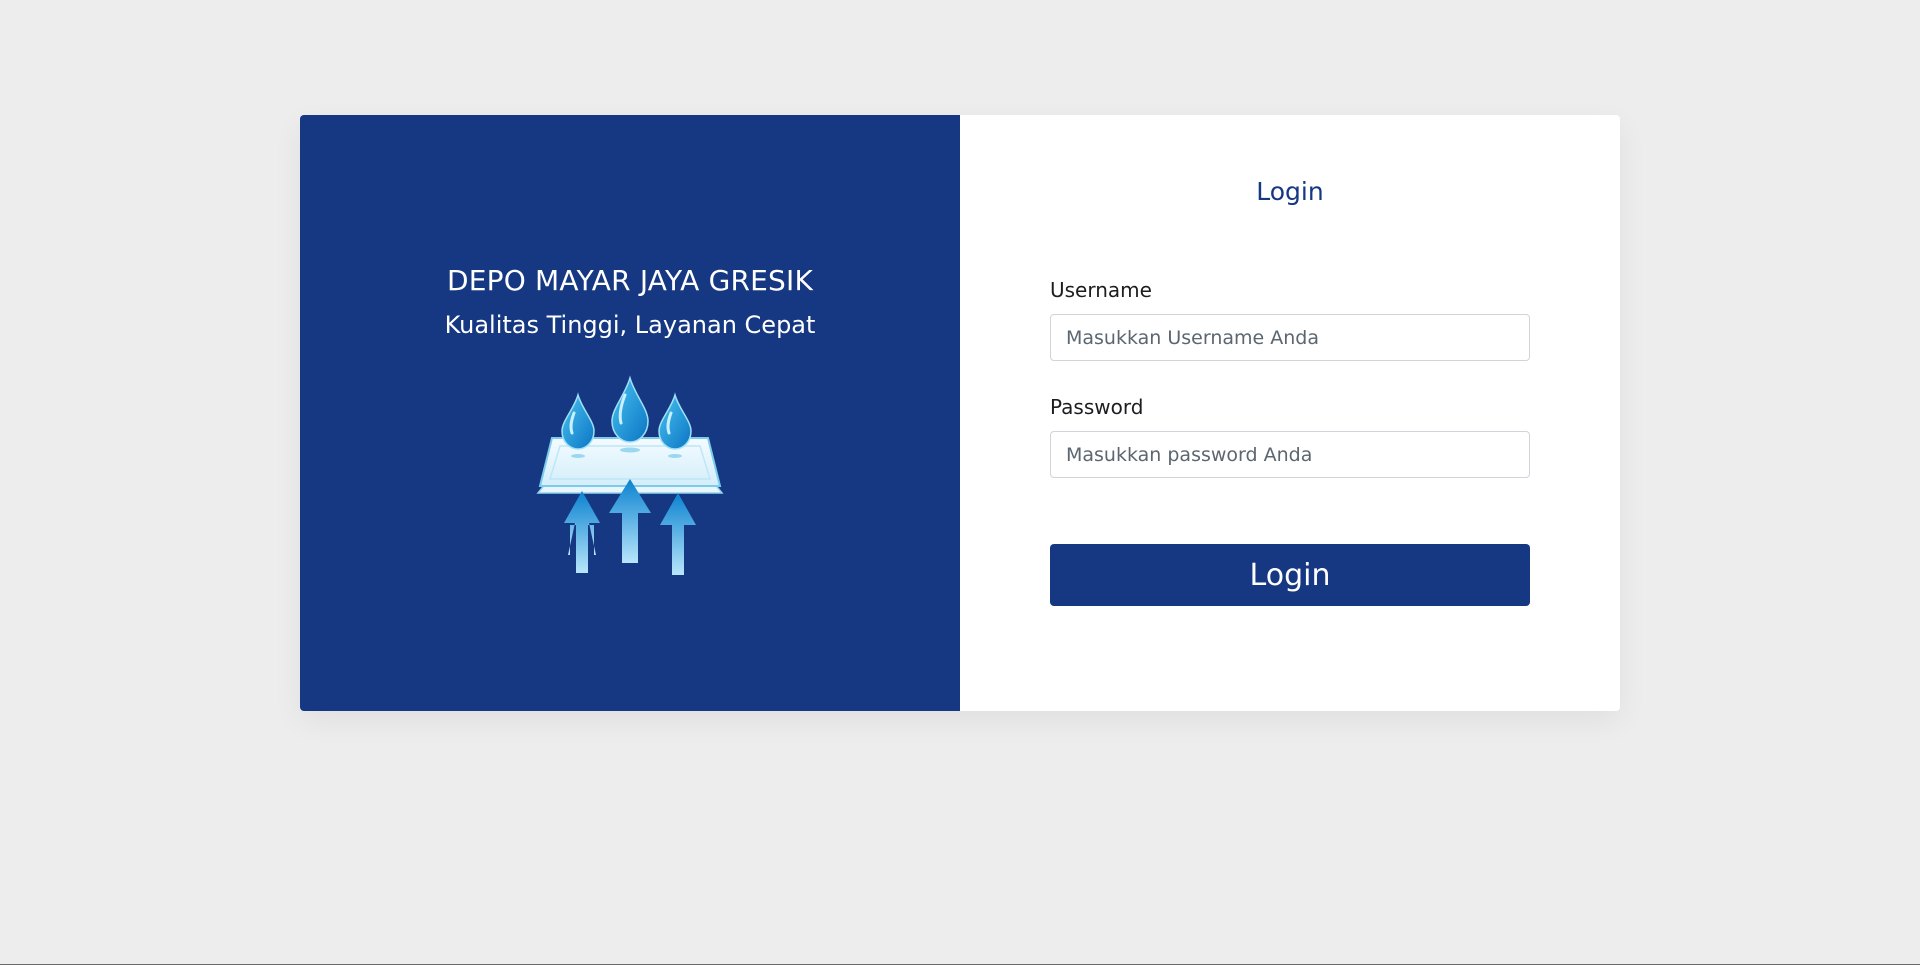 Image resolution: width=1920 pixels, height=965 pixels. I want to click on login-button: Login, so click(1290, 575).